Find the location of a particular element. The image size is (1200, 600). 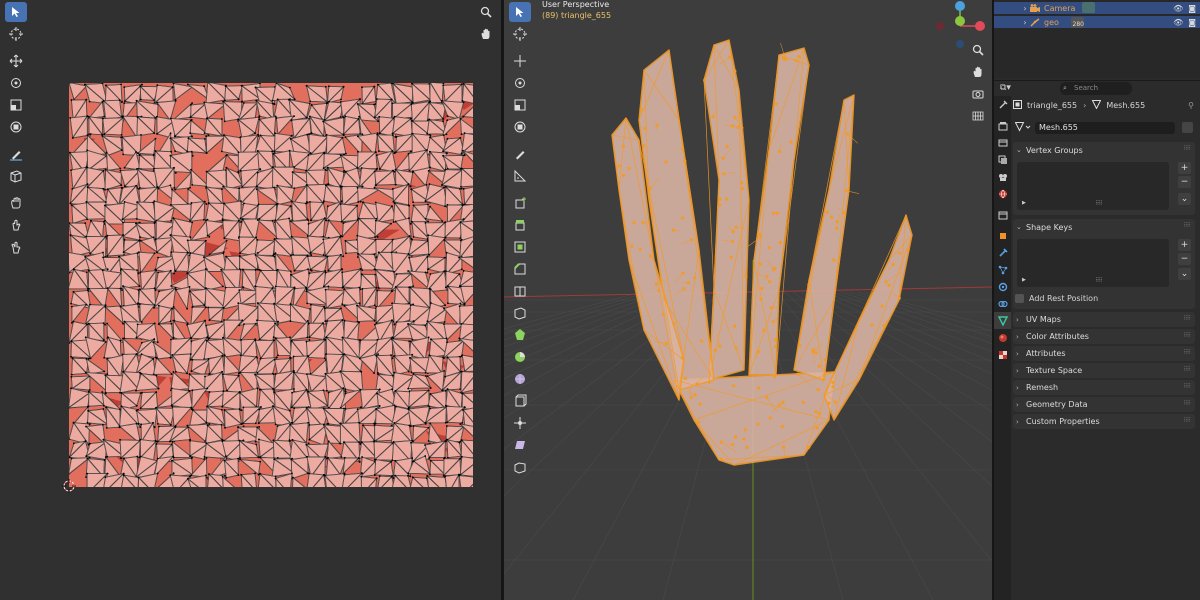

editor-type-icon: ⧉▾ is located at coordinates (1005, 88).